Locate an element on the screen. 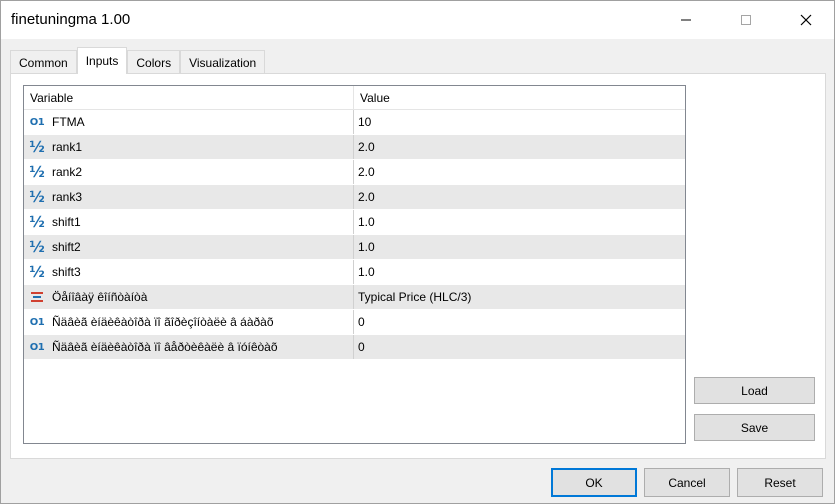 This screenshot has height=504, width=835. variable-label: FTMA is located at coordinates (68, 122).